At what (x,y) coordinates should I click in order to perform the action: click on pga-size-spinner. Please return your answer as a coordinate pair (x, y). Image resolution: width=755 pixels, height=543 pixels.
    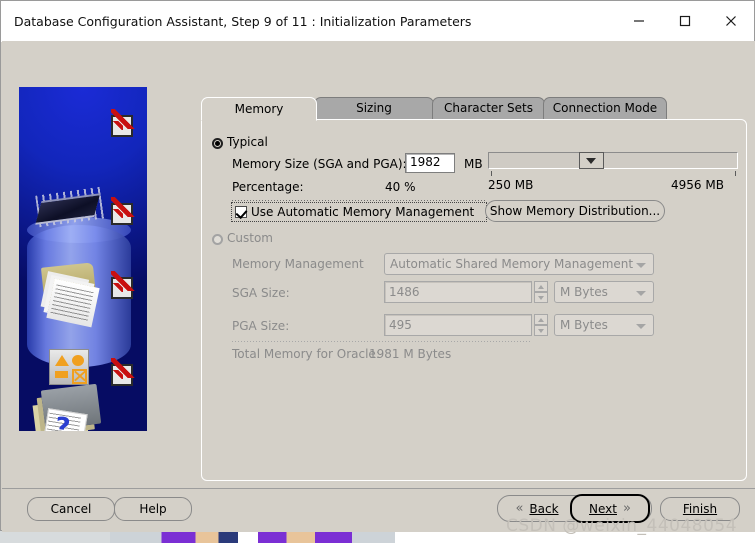
    Looking at the image, I should click on (541, 325).